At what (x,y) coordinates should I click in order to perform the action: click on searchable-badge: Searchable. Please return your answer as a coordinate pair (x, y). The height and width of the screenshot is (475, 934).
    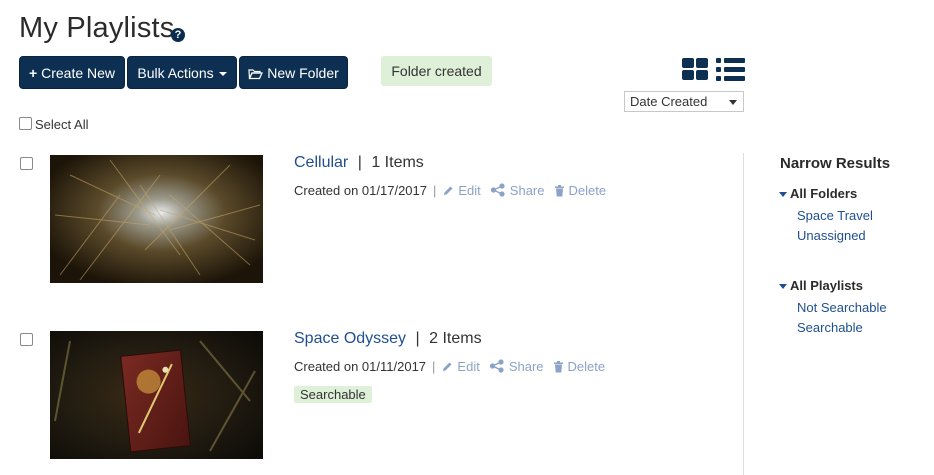
    Looking at the image, I should click on (333, 394).